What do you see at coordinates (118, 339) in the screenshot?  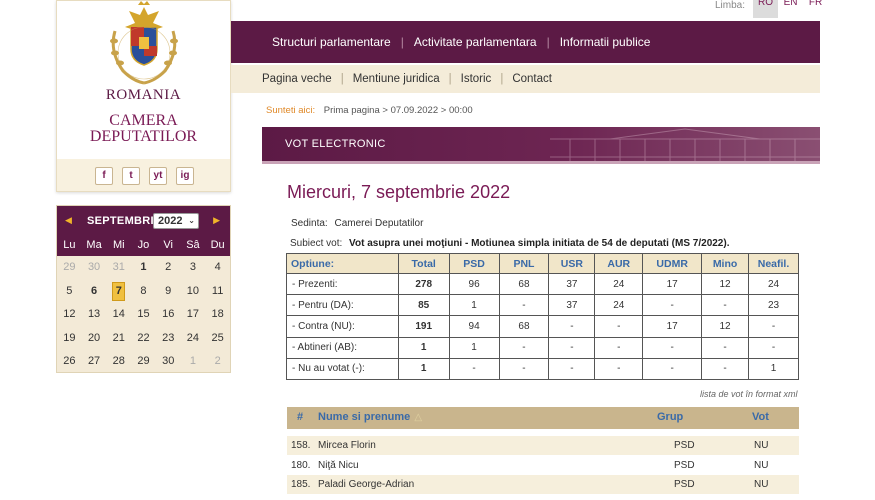 I see `calendar-day: 21` at bounding box center [118, 339].